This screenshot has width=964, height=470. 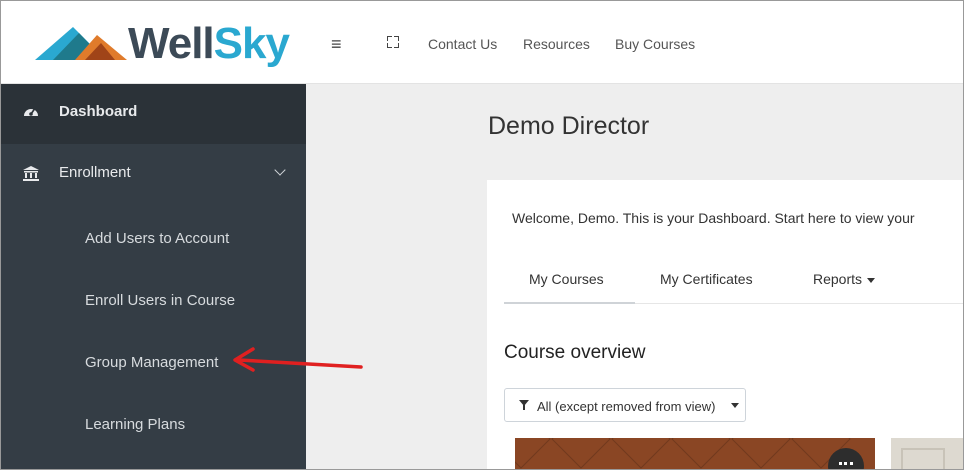 I want to click on course-menu-button, so click(x=846, y=458).